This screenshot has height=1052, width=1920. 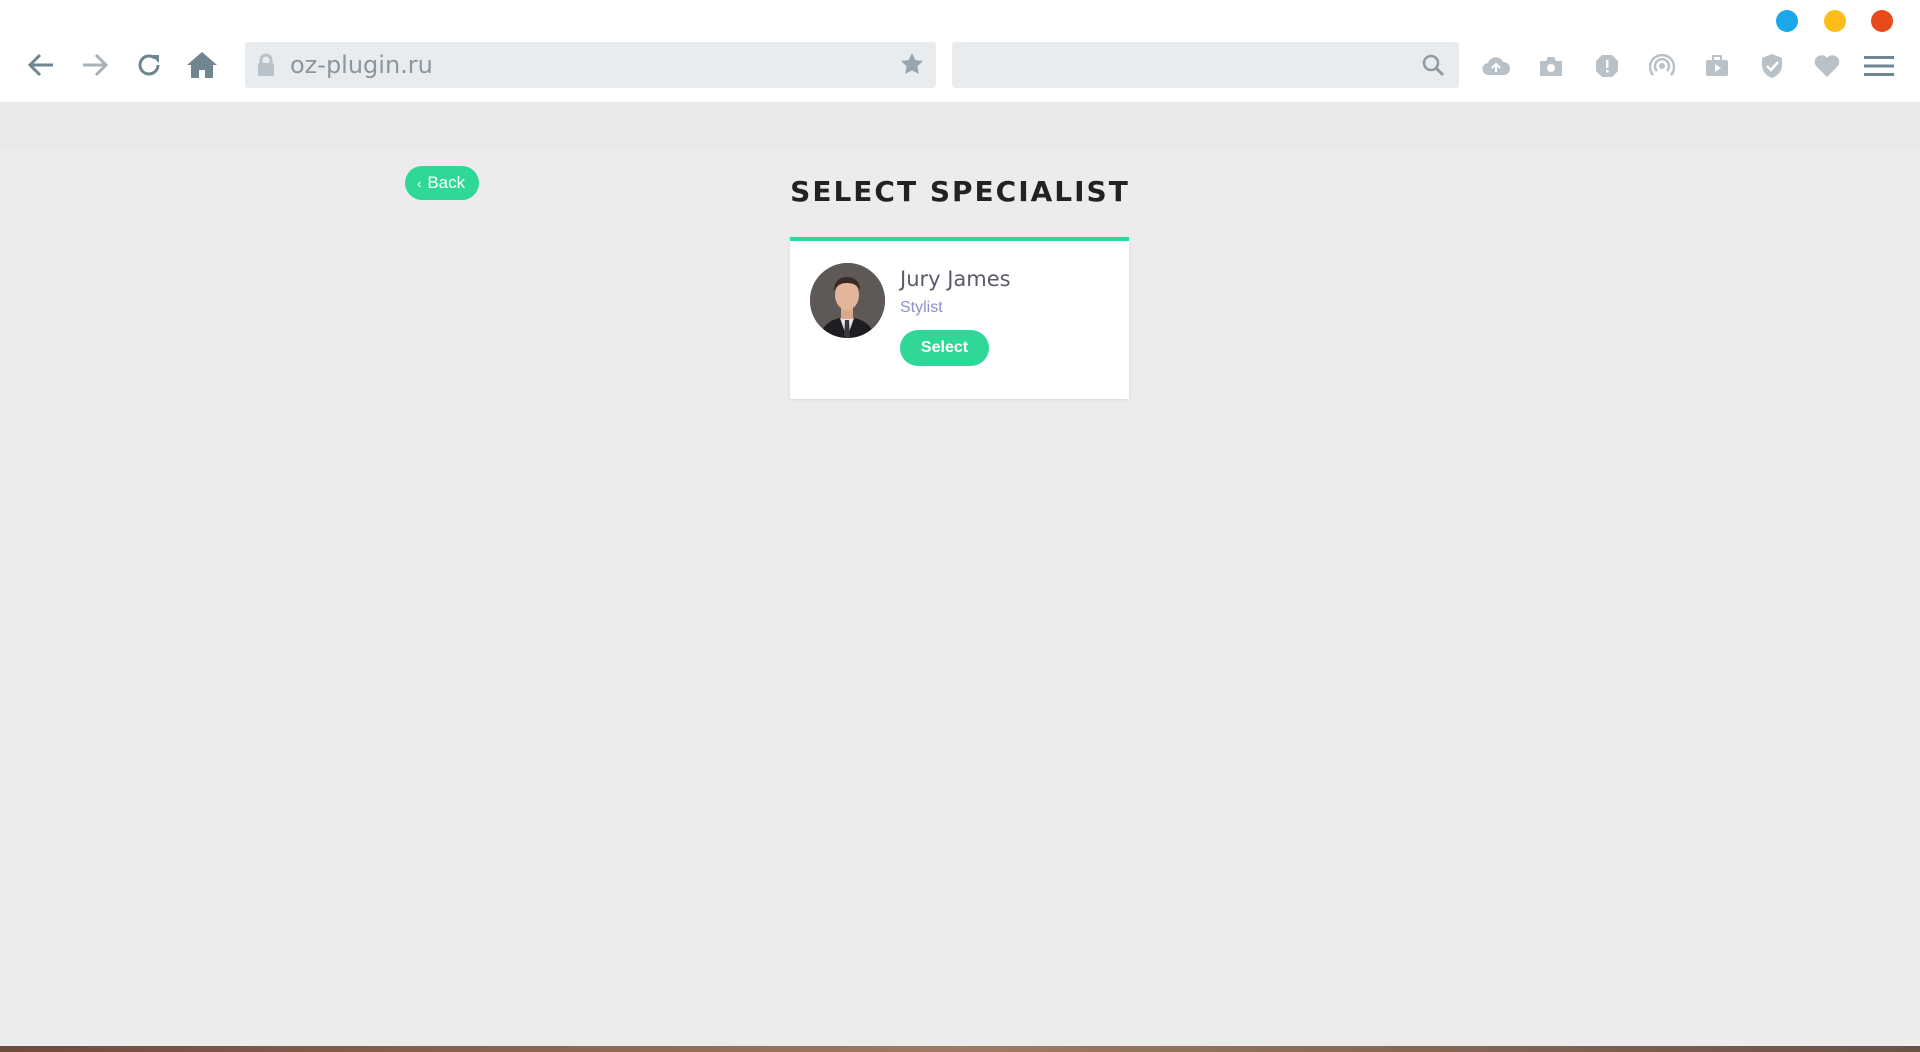 I want to click on browser-toolbar: oz-plugin.ru, so click(x=960, y=51).